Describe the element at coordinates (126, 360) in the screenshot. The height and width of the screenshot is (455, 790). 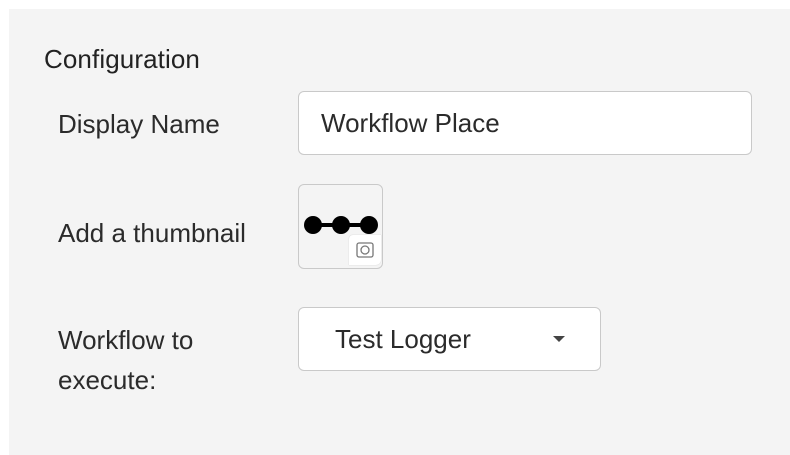
I see `workflow-label: Workflow to execute:` at that location.